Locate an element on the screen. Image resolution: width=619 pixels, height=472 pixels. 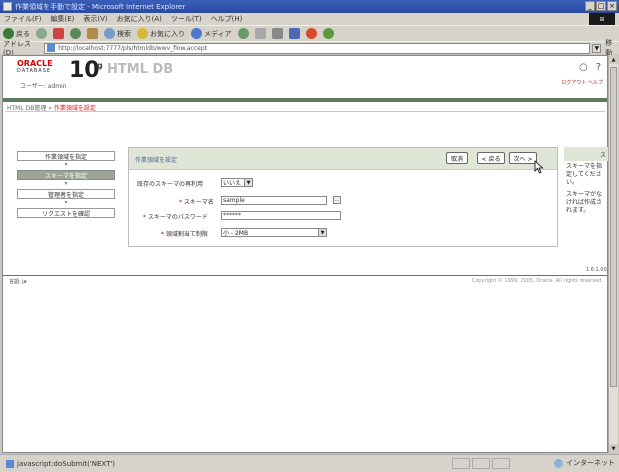
oracle-wordmark: ORACLE is located at coordinates (35, 63).